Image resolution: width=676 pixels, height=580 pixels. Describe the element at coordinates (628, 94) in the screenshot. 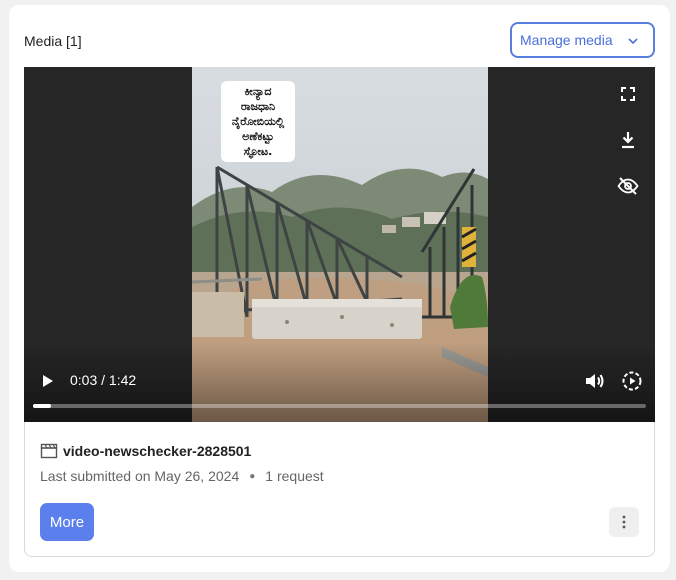

I see `fullscreen-icon` at that location.